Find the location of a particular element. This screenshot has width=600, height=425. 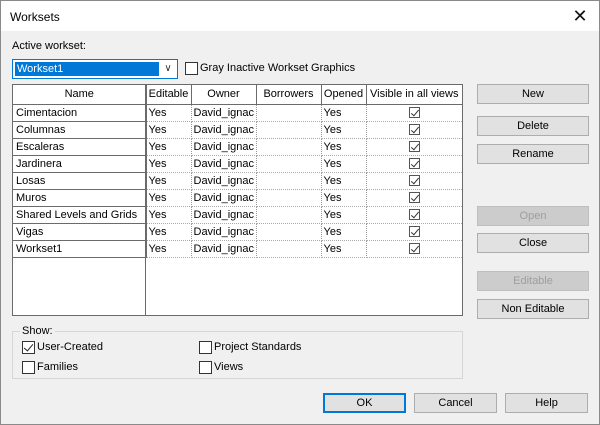

non-editable-button: Non Editable is located at coordinates (533, 309).